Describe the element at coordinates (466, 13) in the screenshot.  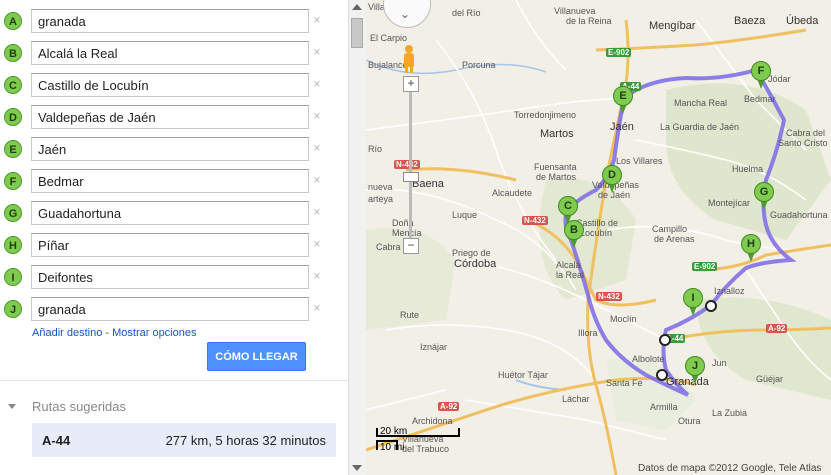
I see `place-label: del Río` at that location.